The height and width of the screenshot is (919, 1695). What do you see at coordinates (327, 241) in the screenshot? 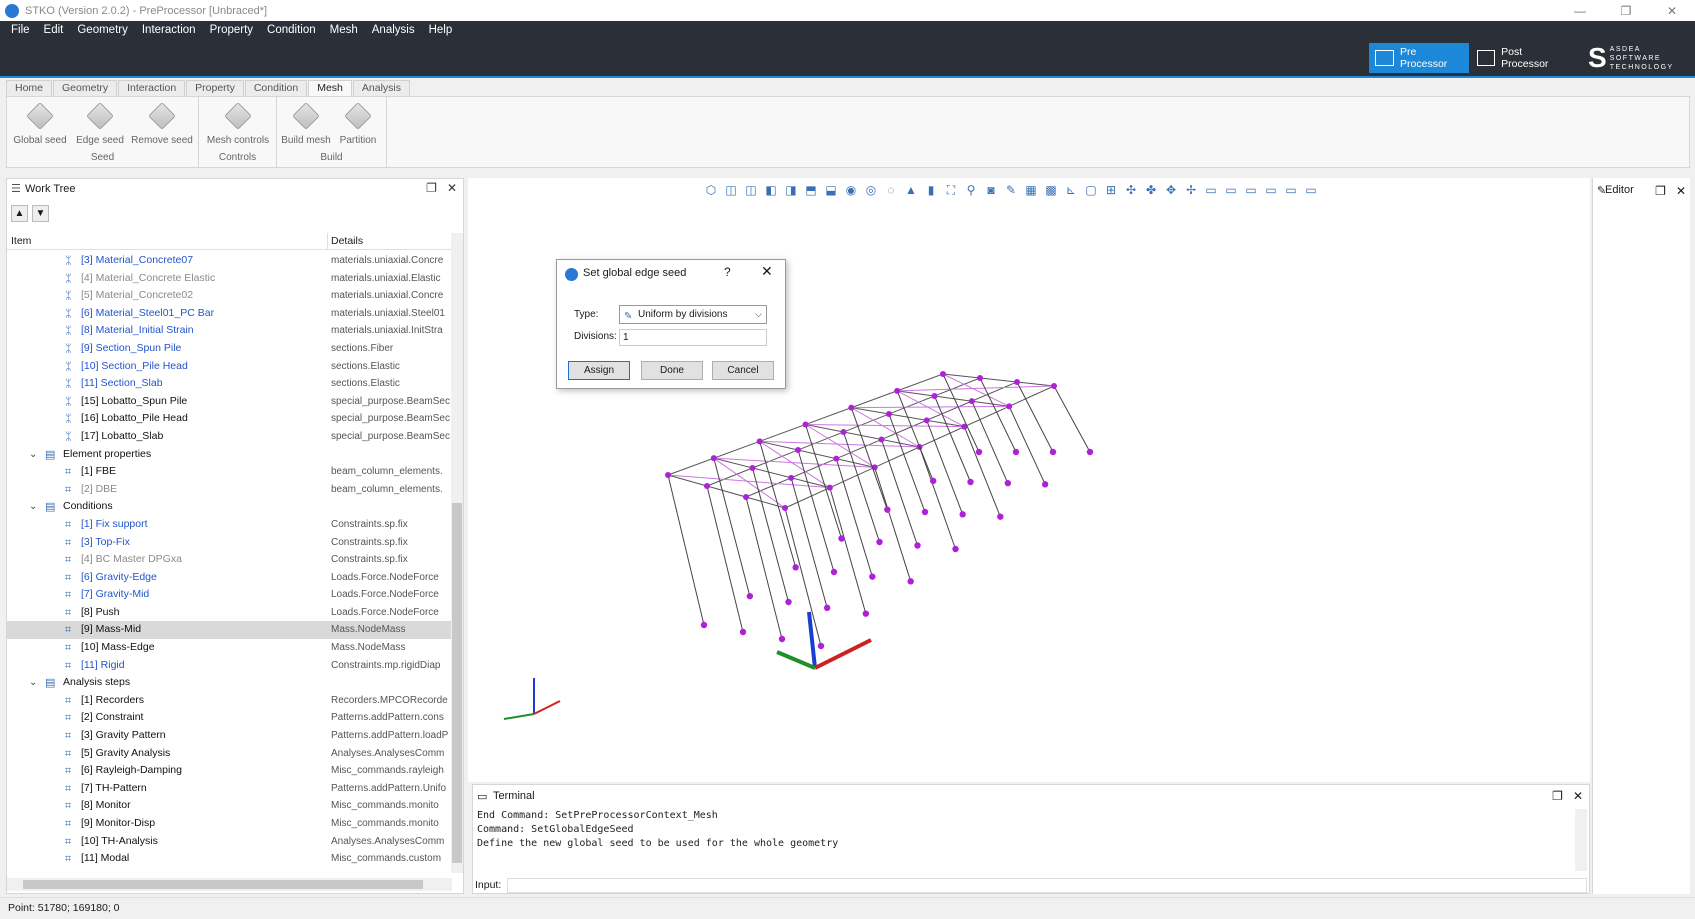
I see `column-divider` at bounding box center [327, 241].